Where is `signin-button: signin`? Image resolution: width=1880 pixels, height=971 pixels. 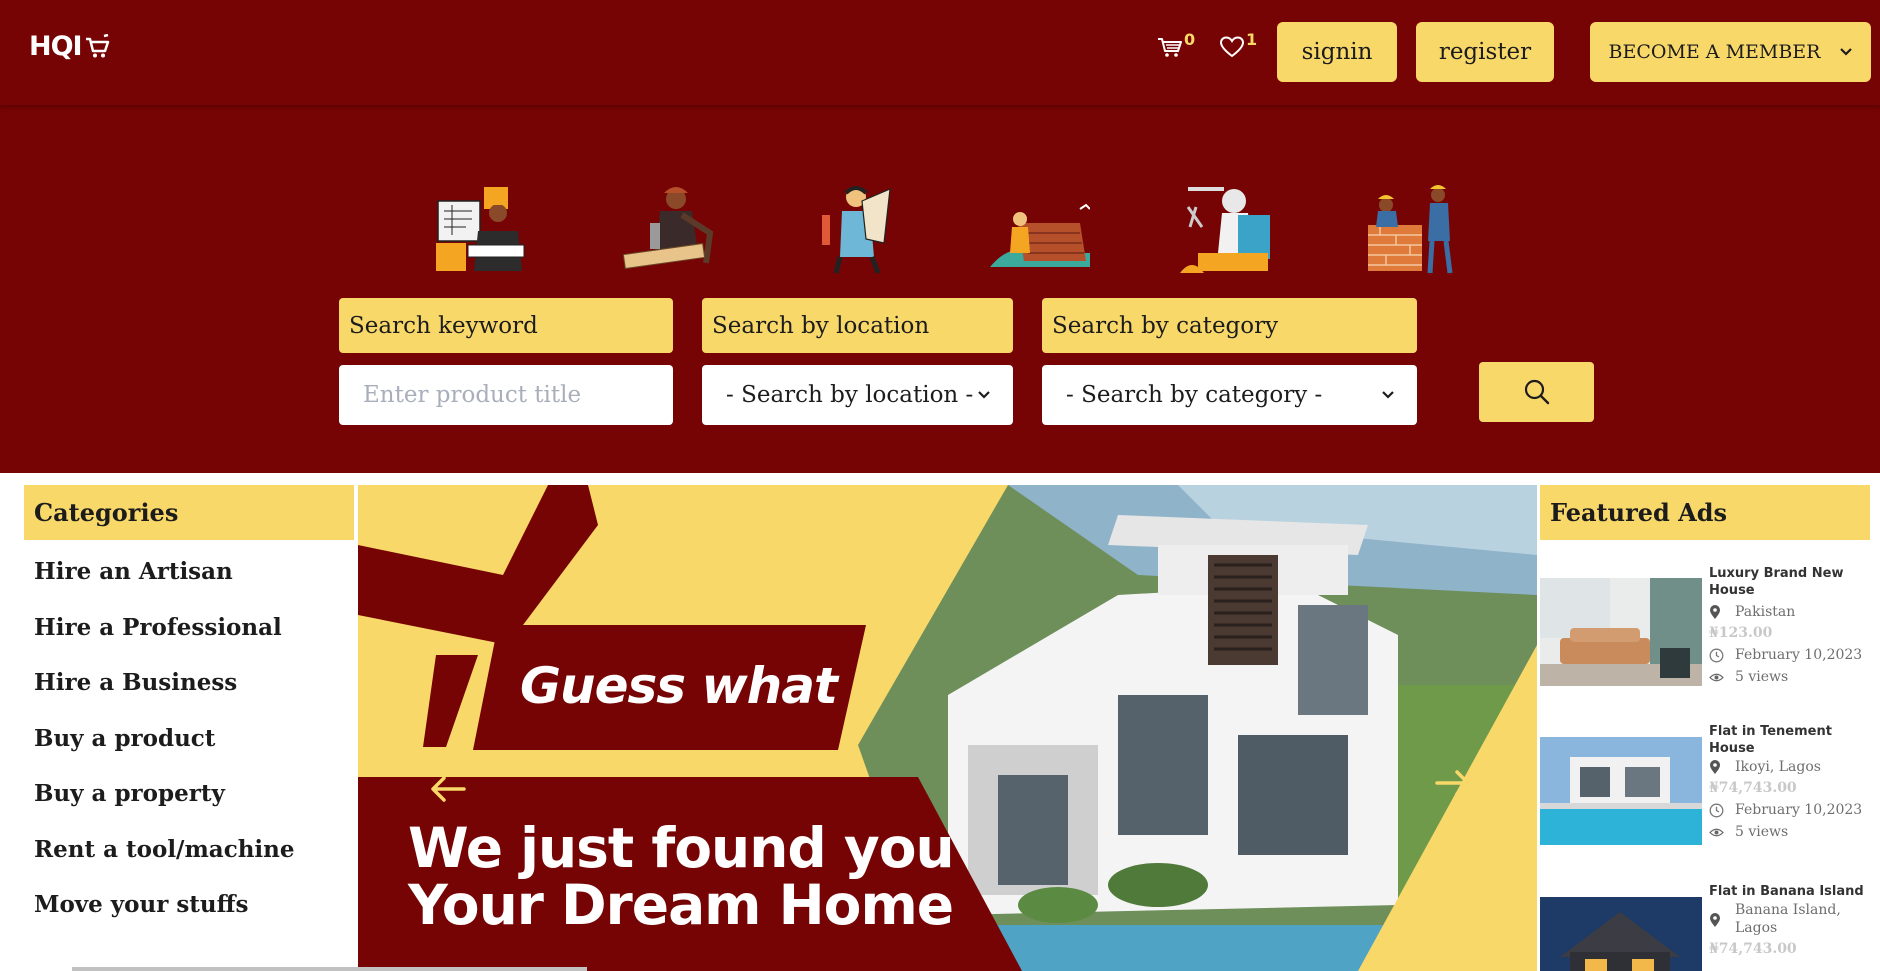
signin-button: signin is located at coordinates (1337, 52).